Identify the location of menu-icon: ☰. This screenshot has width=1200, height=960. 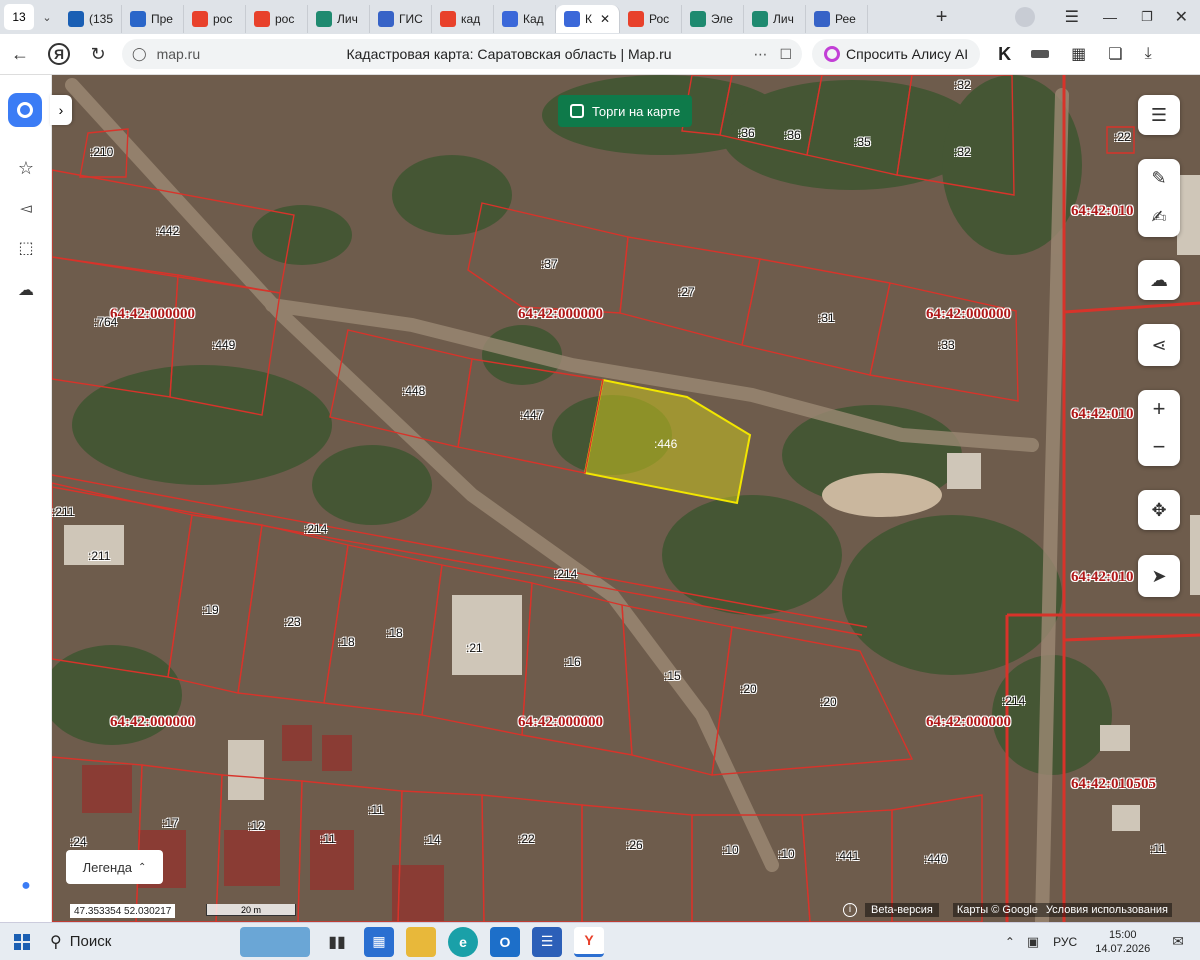
(1072, 17).